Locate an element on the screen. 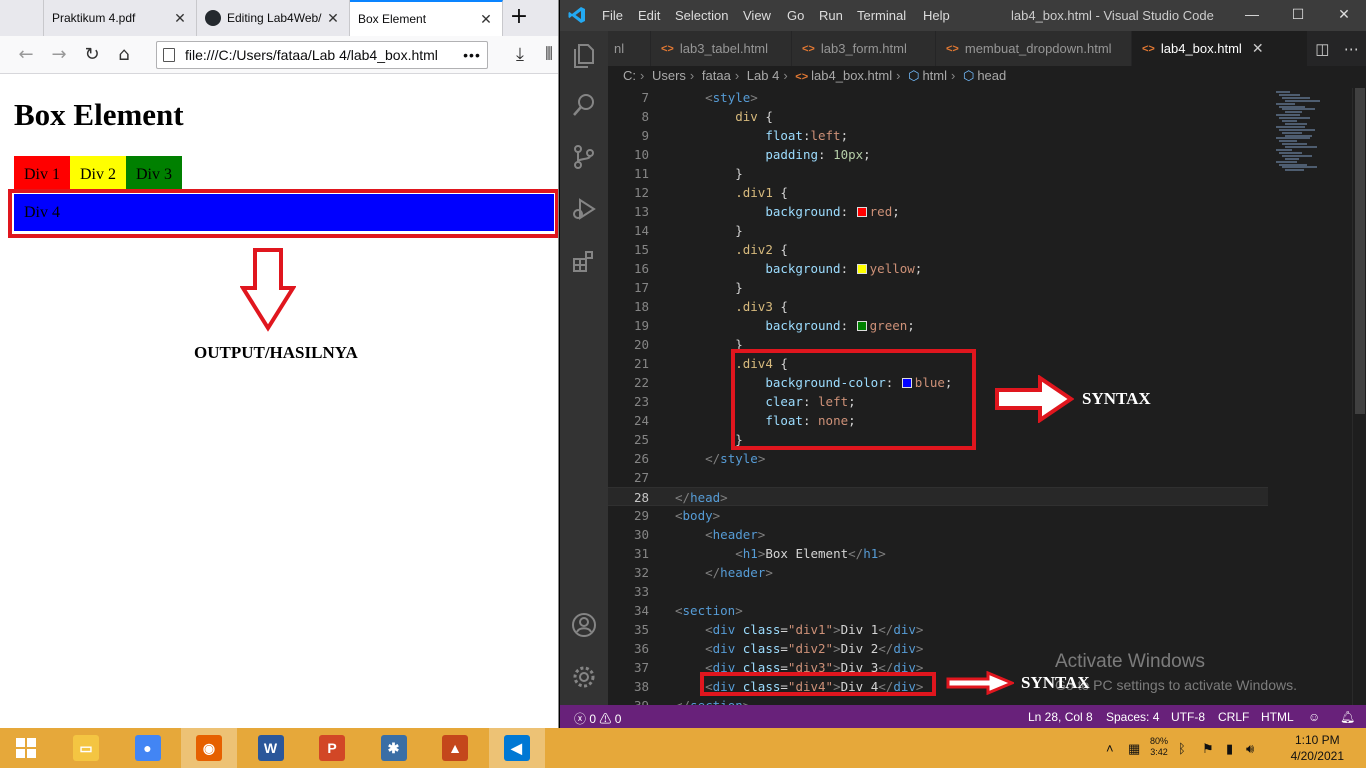 The width and height of the screenshot is (1366, 768). battery-readout: 80% 3:42 is located at coordinates (1159, 747).